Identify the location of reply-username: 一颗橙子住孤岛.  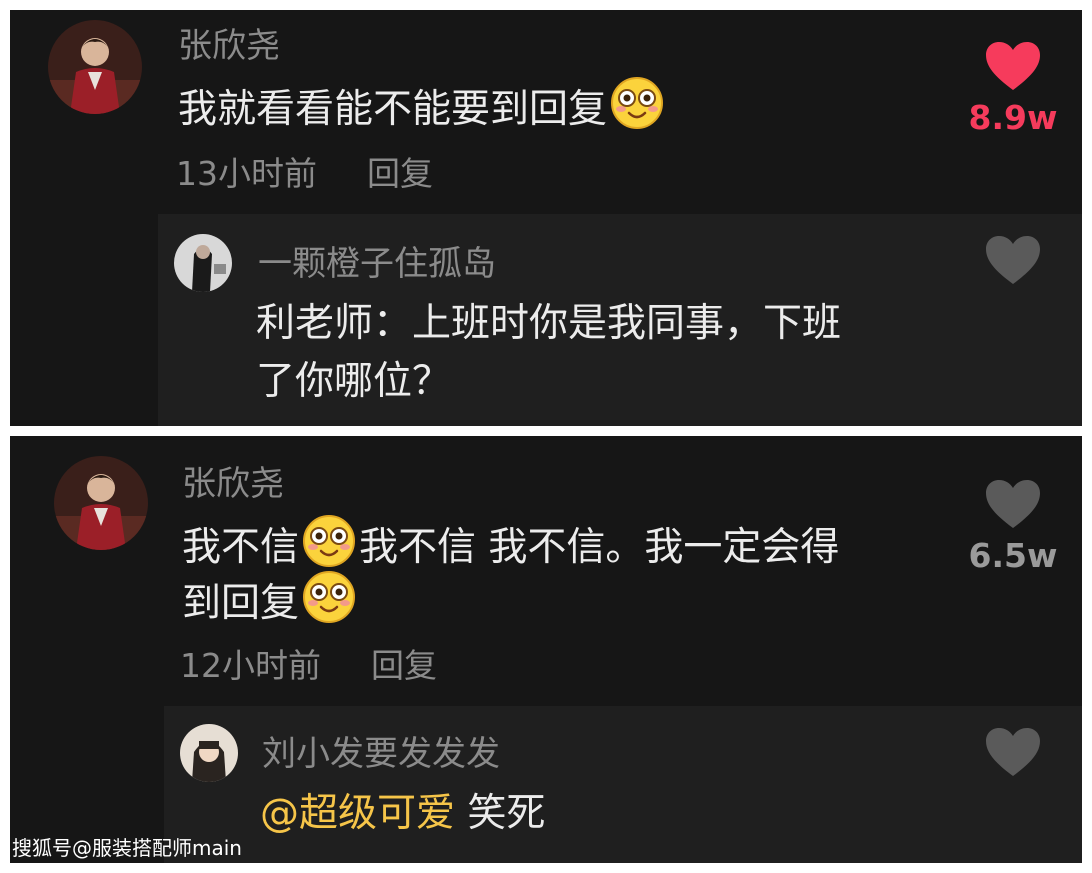
(377, 264).